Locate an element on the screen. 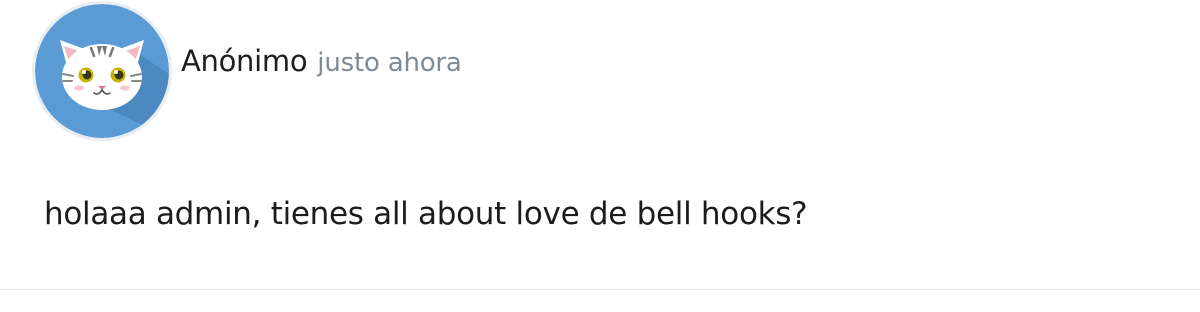 This screenshot has width=1200, height=312. divider is located at coordinates (600, 289).